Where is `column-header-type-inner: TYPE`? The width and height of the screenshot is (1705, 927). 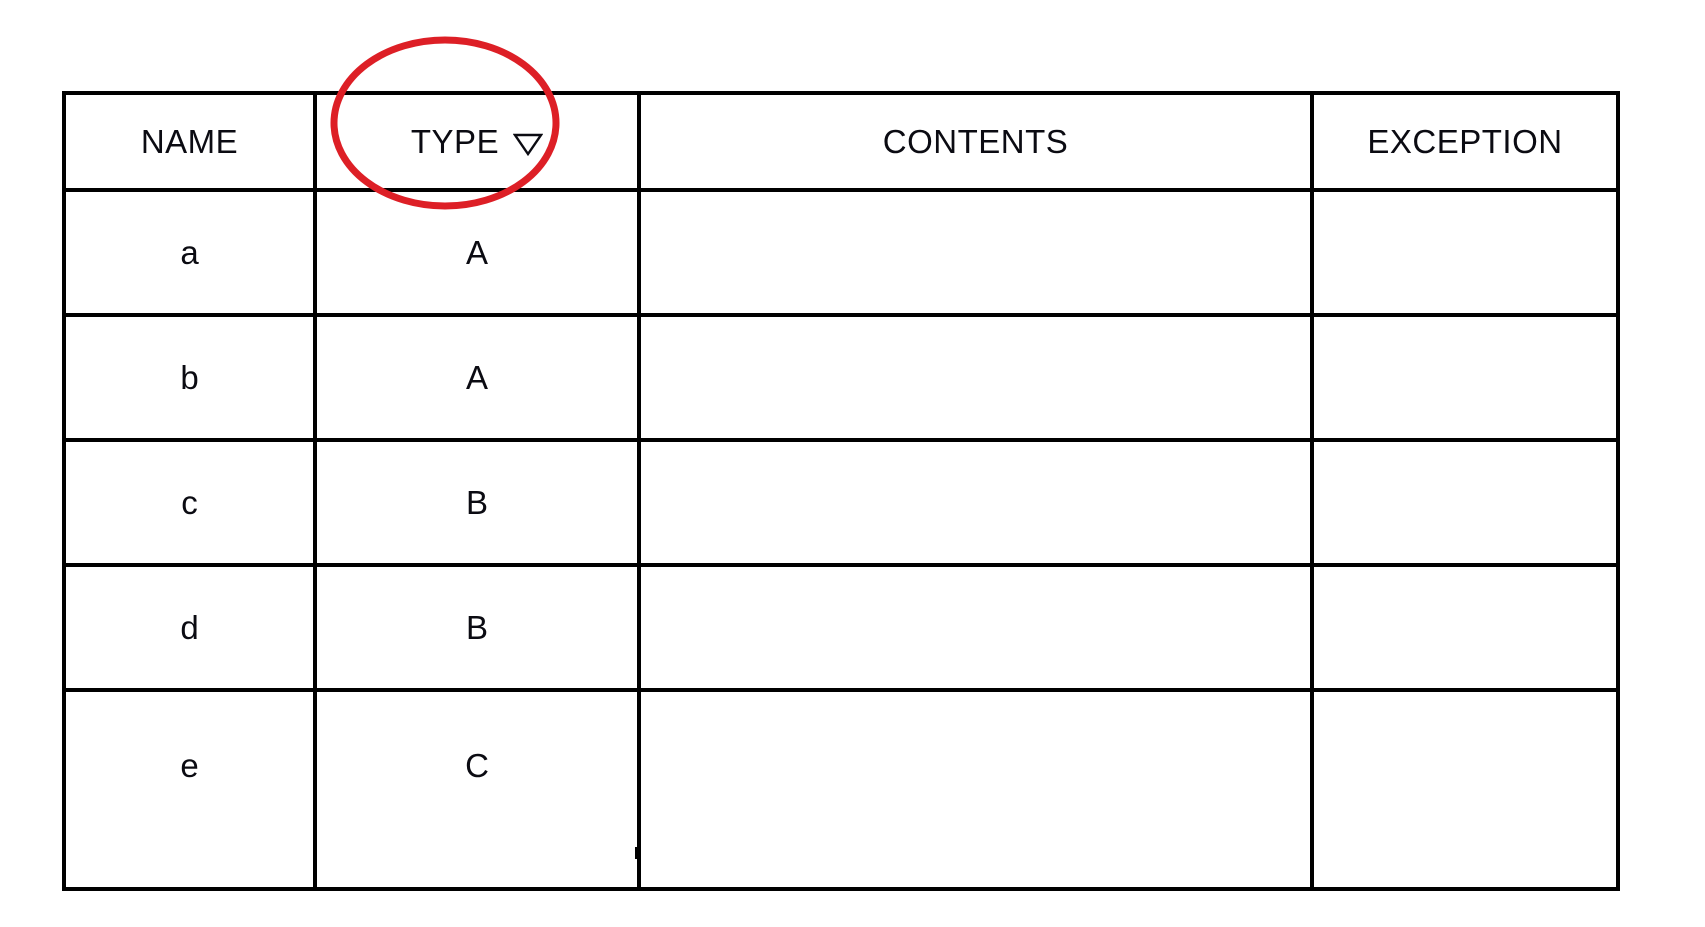
column-header-type-inner: TYPE is located at coordinates (477, 141).